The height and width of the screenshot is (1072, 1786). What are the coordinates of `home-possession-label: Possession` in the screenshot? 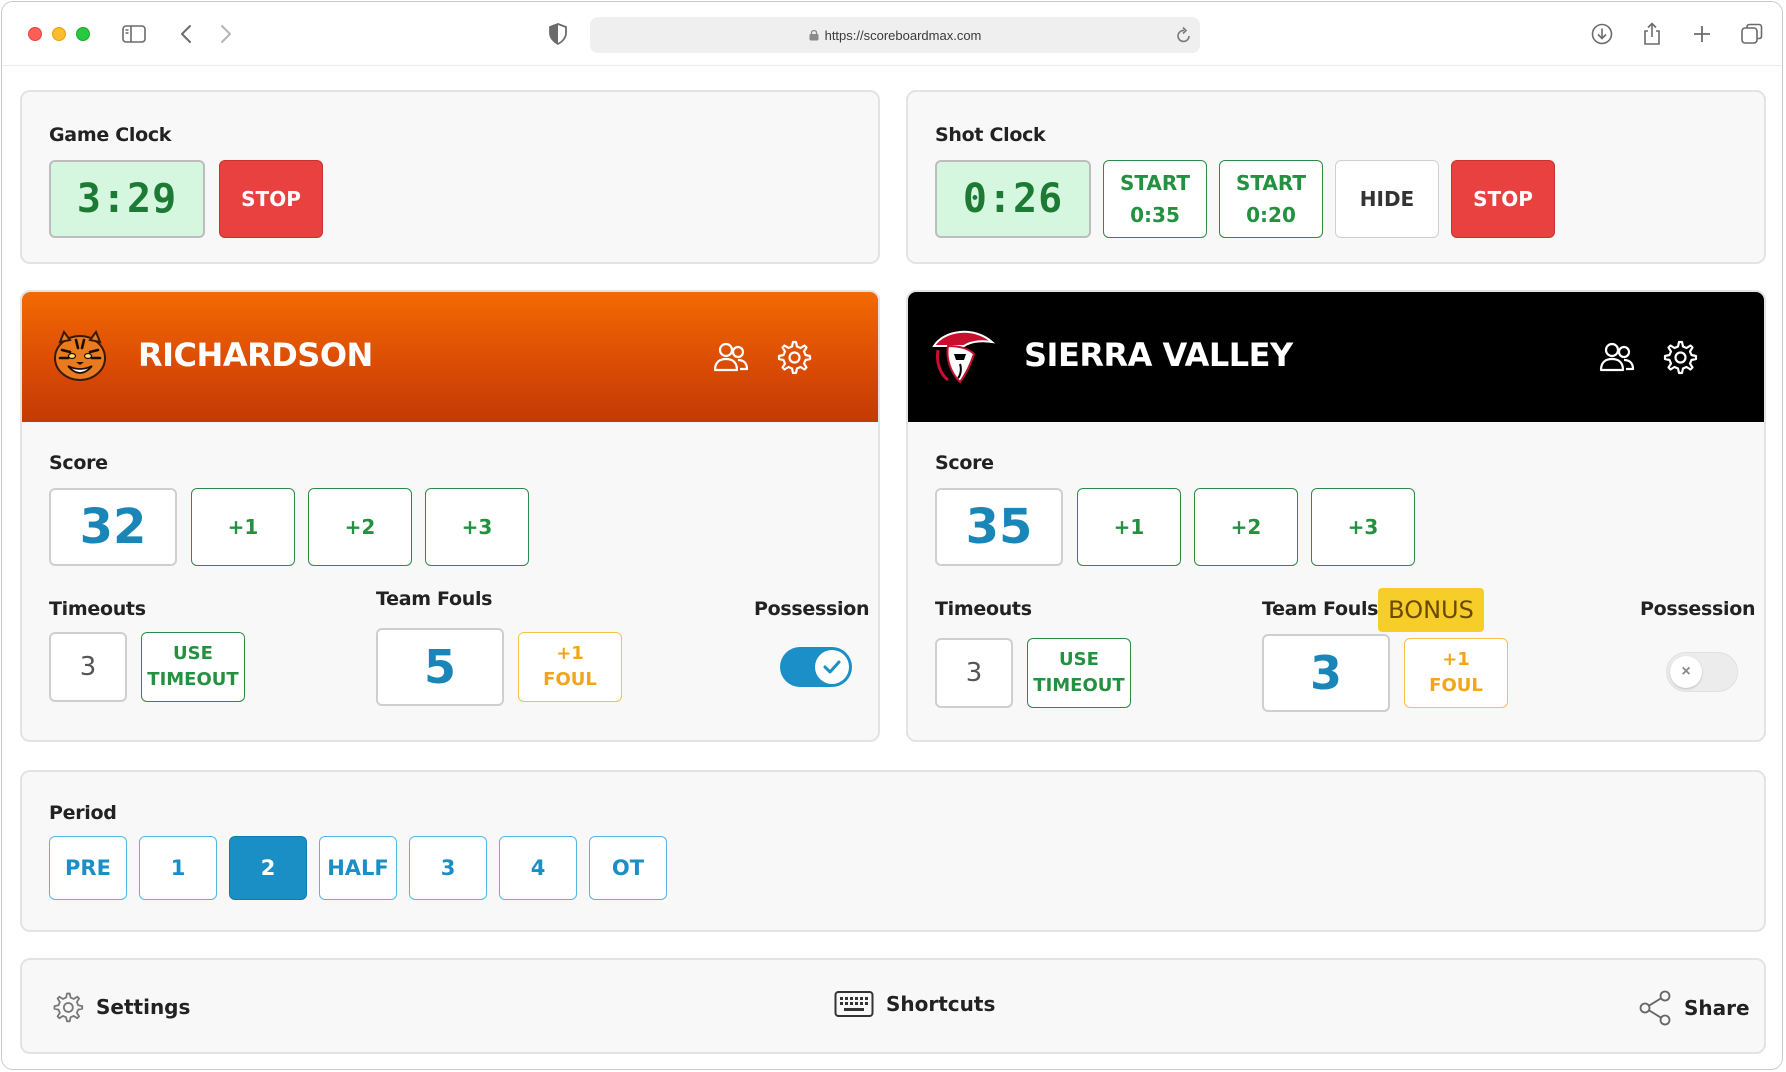 It's located at (812, 609).